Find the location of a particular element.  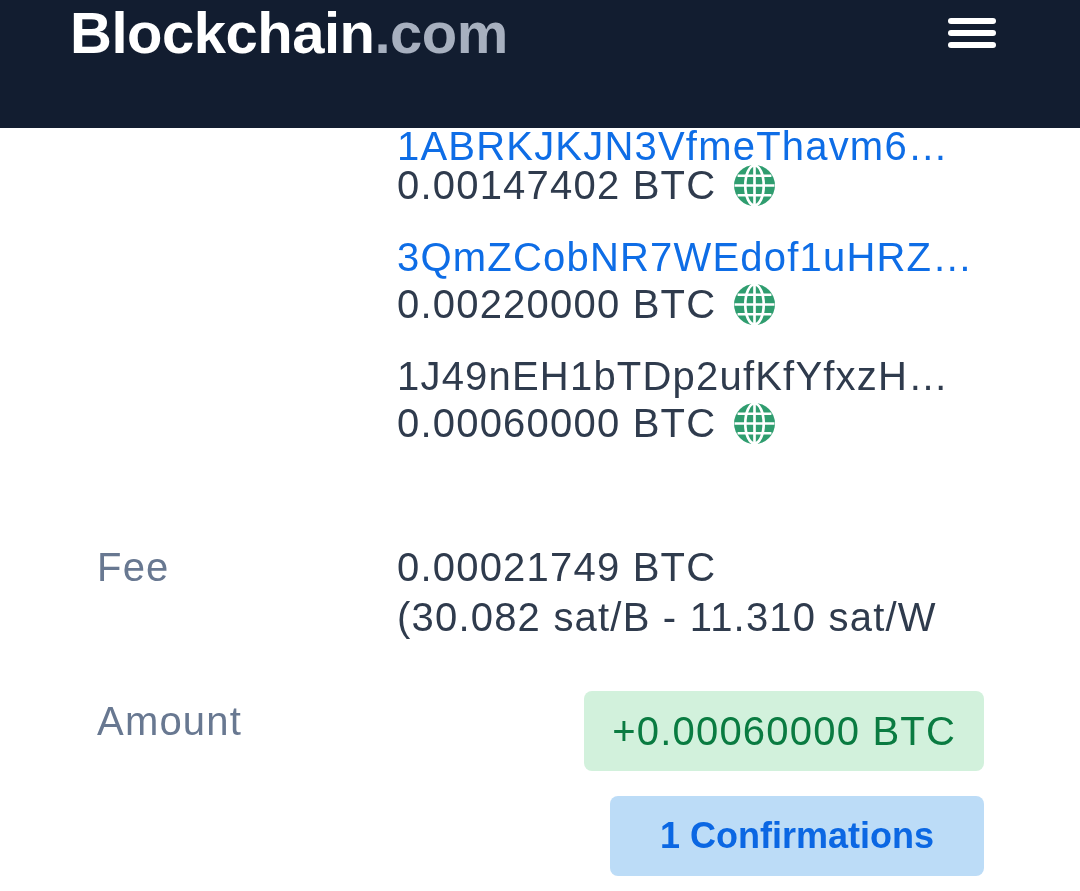

confirmations-badge: 1 Confirmations is located at coordinates (796, 836).